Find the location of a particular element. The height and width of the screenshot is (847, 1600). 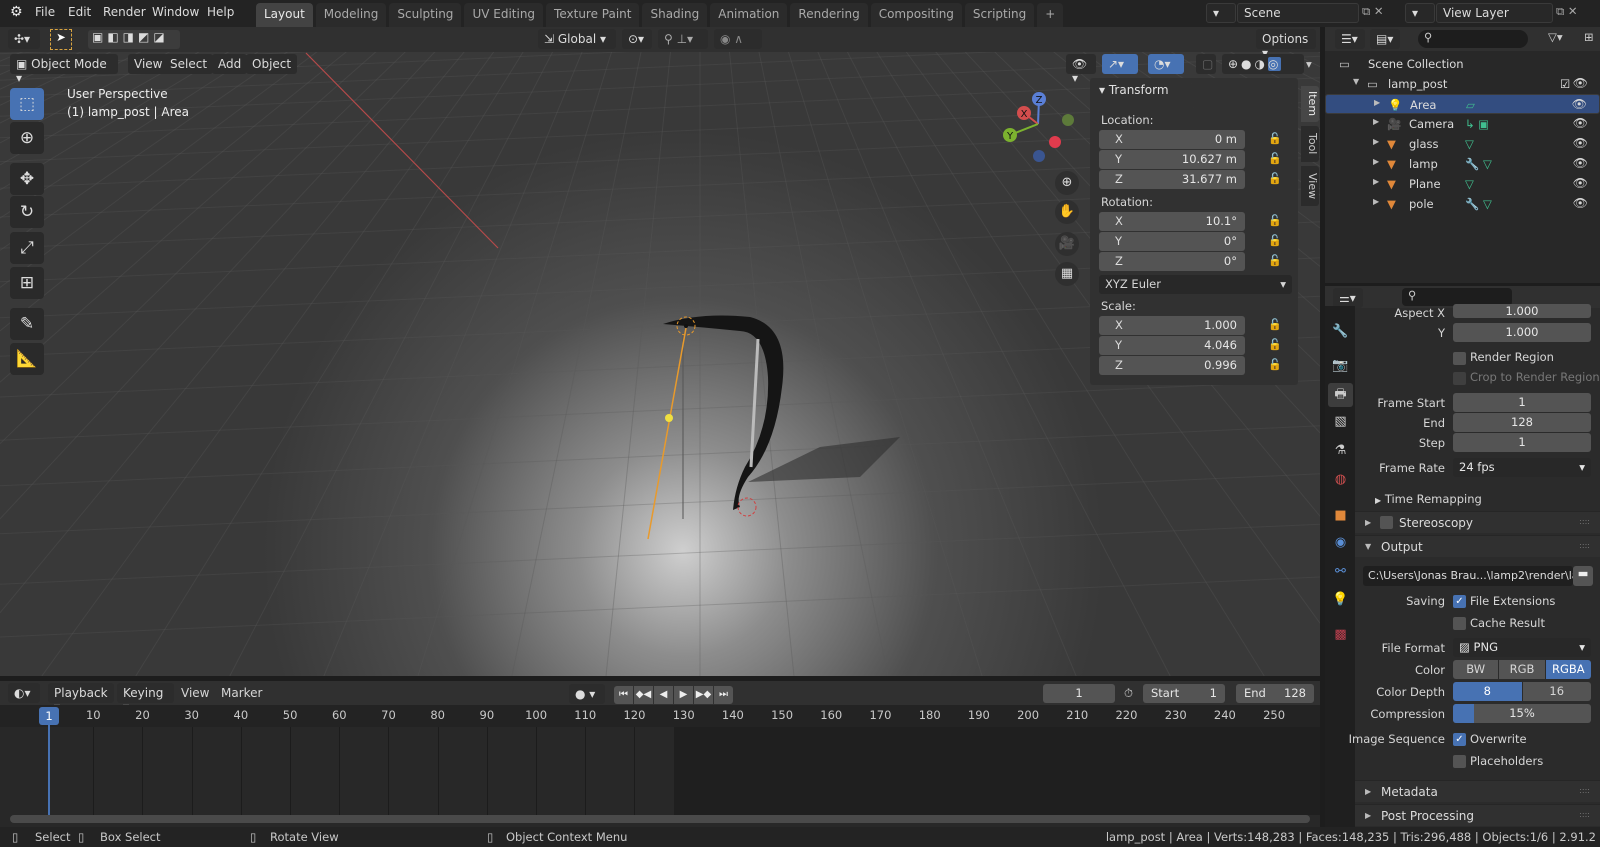

rotation-mode-dropdown: XYZ Euler ▾ is located at coordinates (1195, 284).